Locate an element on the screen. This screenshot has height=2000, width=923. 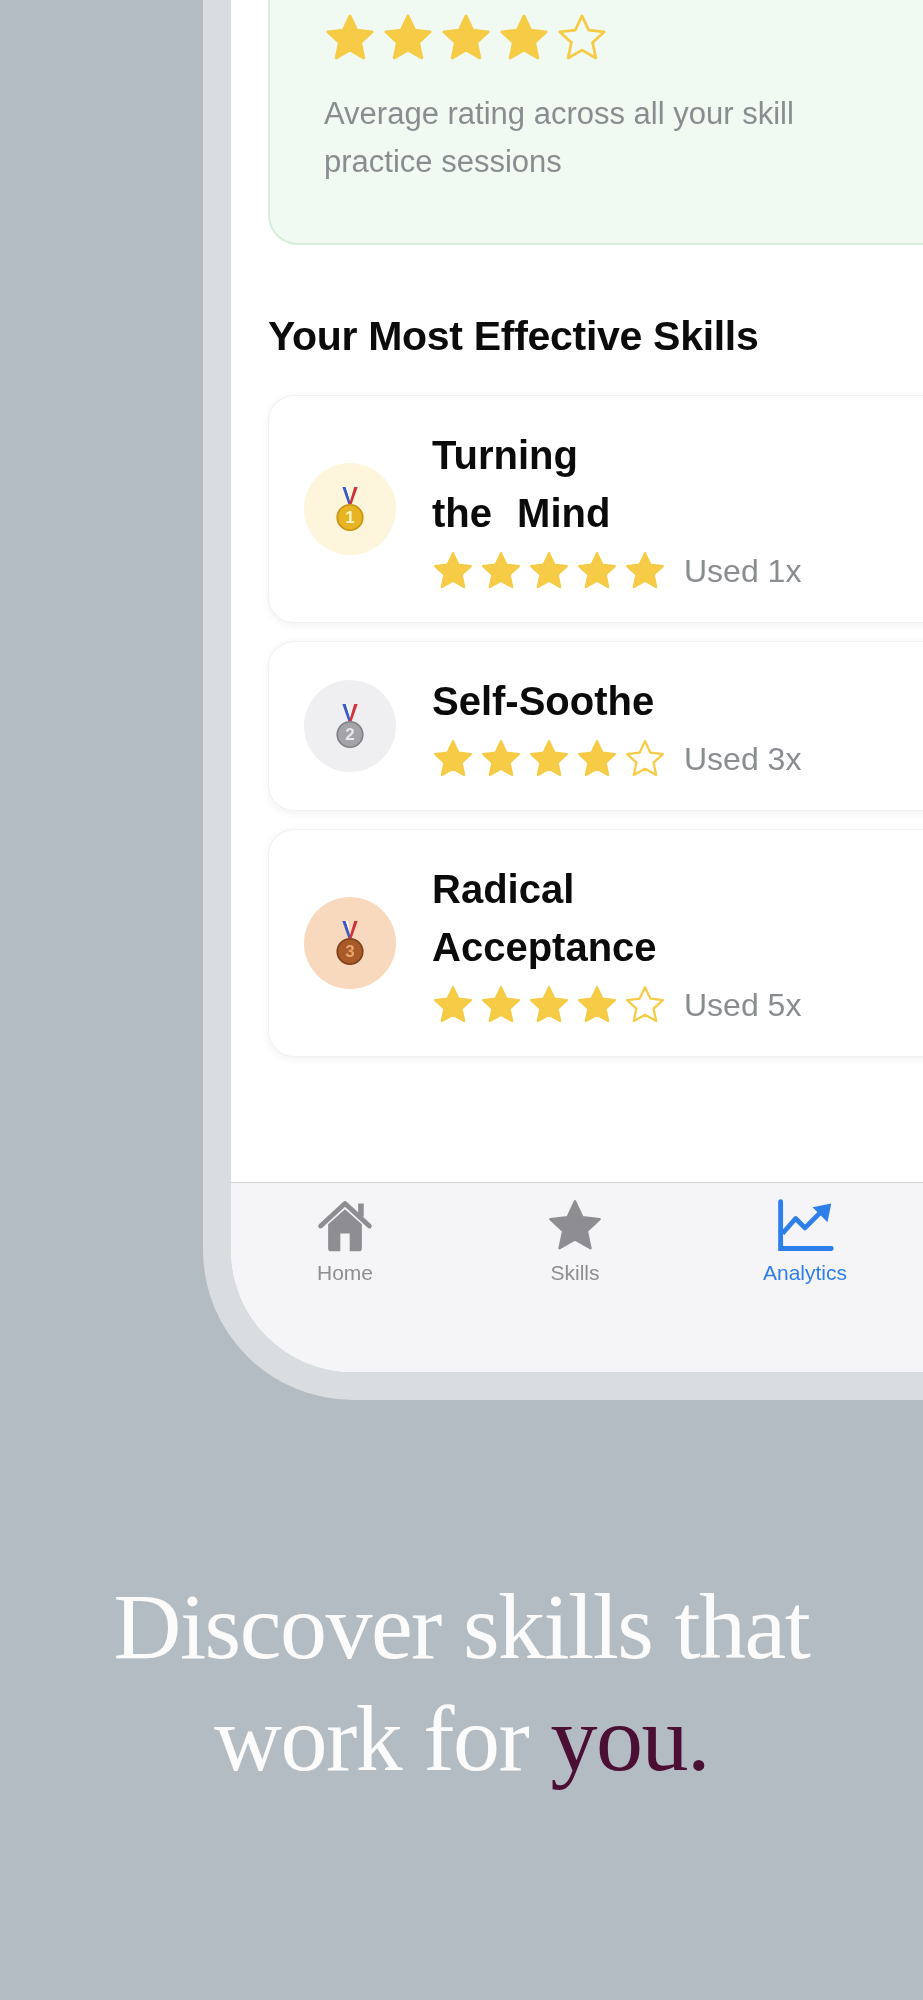
skill-card: 3 Radical Acceptance Used 5x is located at coordinates (595, 943).